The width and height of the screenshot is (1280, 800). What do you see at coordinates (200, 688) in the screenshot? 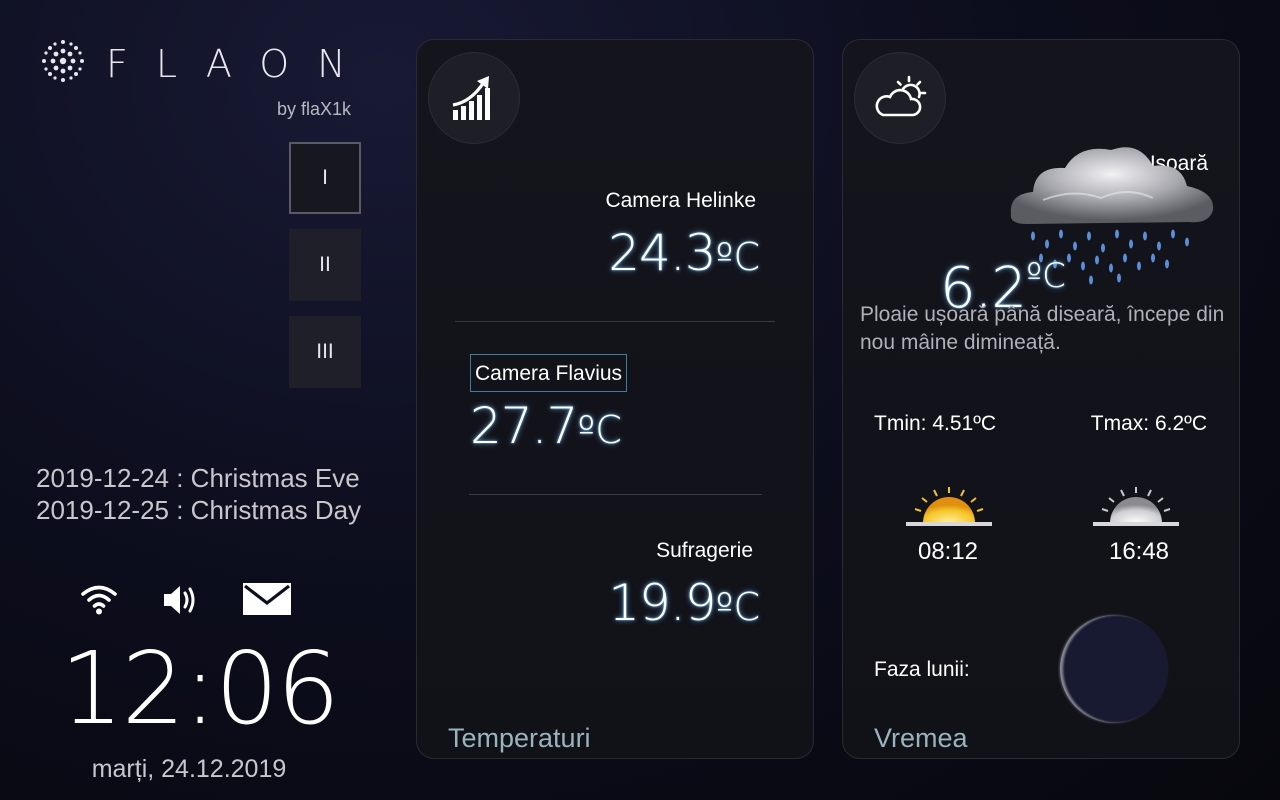
I see `clock-time: 12:06` at bounding box center [200, 688].